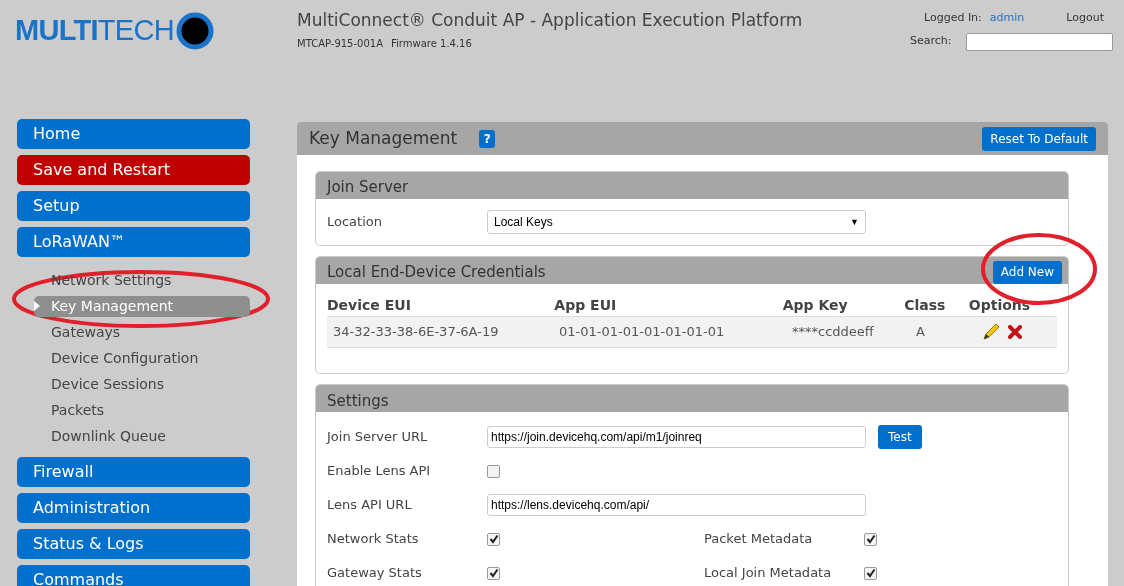 The image size is (1124, 586). What do you see at coordinates (133, 544) in the screenshot?
I see `nav-button: Status & Logs` at bounding box center [133, 544].